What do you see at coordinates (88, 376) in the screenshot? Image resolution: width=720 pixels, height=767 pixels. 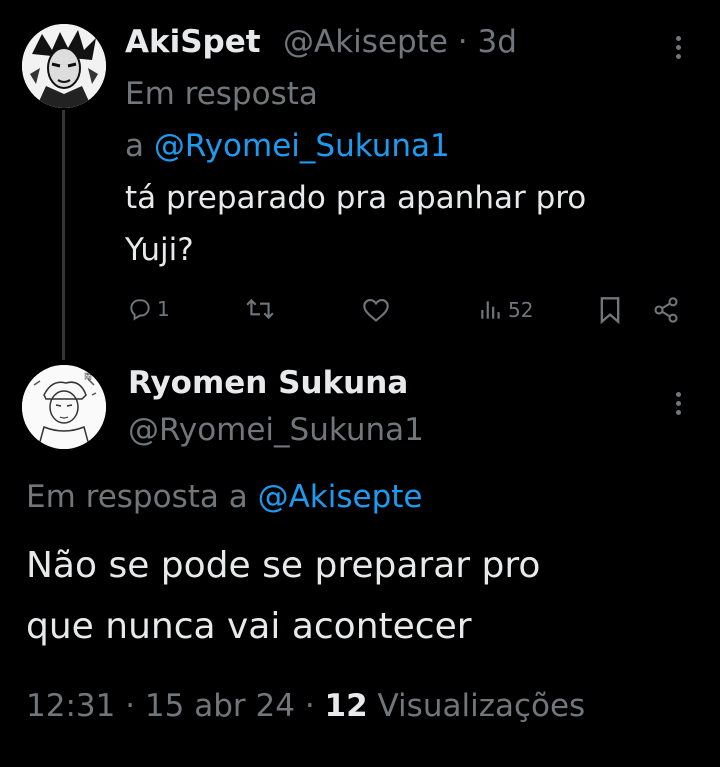 I see `svg-text: 両` at bounding box center [88, 376].